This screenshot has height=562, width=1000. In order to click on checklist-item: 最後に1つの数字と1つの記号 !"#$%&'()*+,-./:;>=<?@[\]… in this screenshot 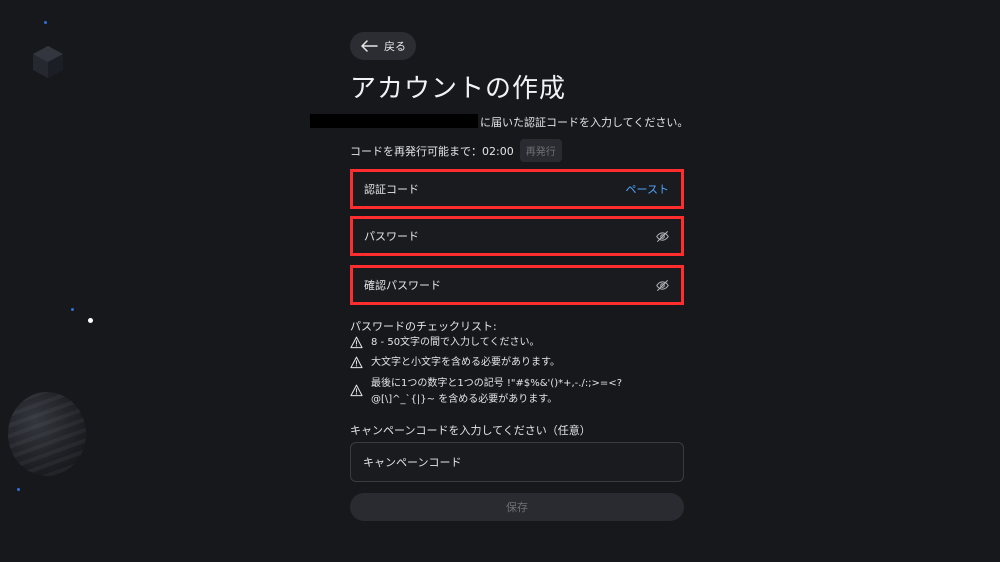, I will do `click(517, 392)`.